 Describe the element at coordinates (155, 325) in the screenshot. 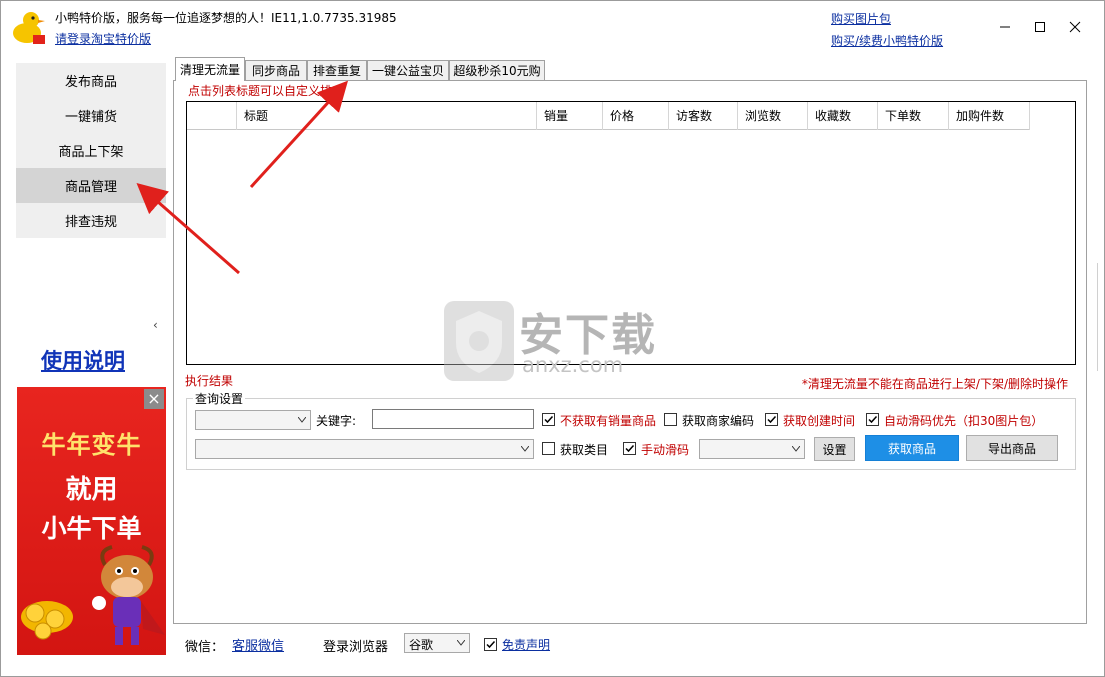

I see `sidebar-collapse-button: ‹` at that location.